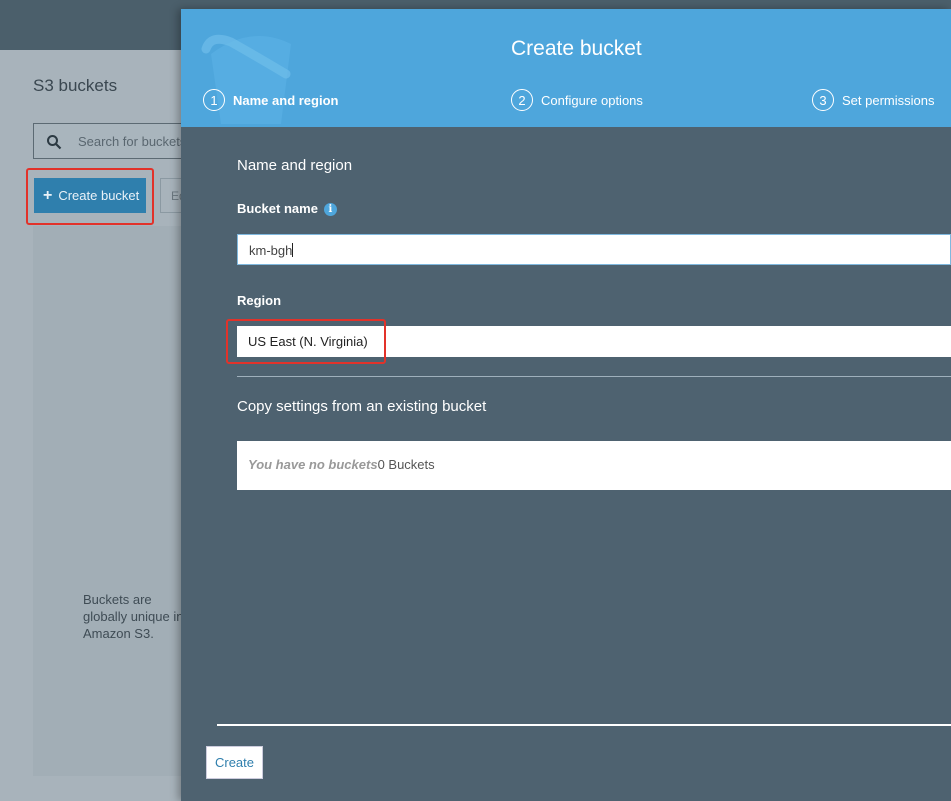  What do you see at coordinates (113, 501) in the screenshot?
I see `bucket-list-panel` at bounding box center [113, 501].